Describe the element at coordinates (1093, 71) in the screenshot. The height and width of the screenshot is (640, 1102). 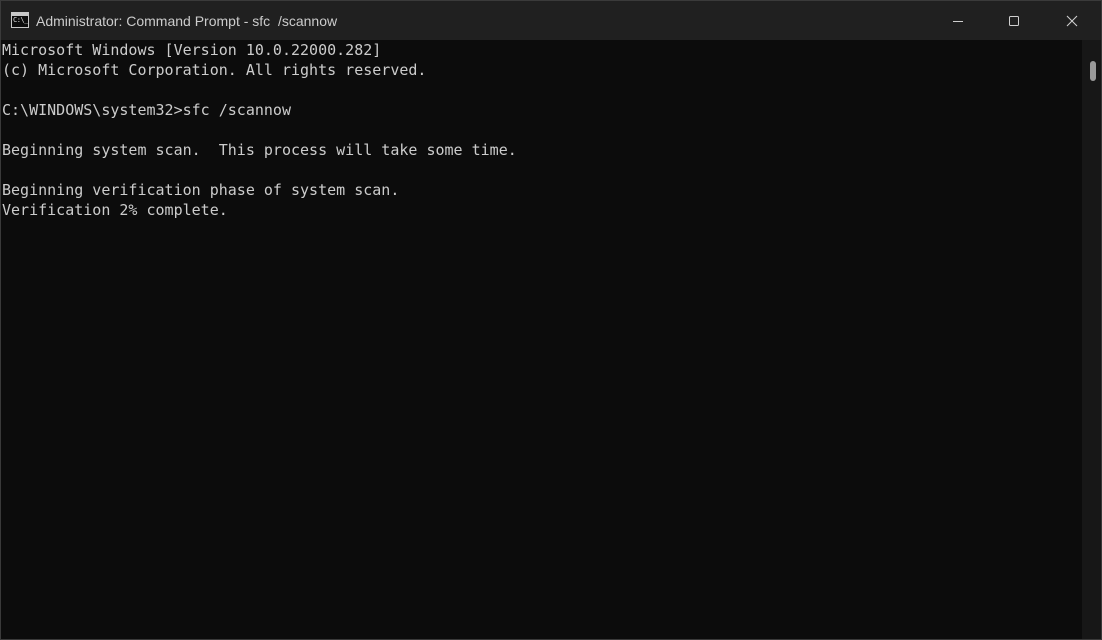
I see `scrollbar-thumb` at that location.